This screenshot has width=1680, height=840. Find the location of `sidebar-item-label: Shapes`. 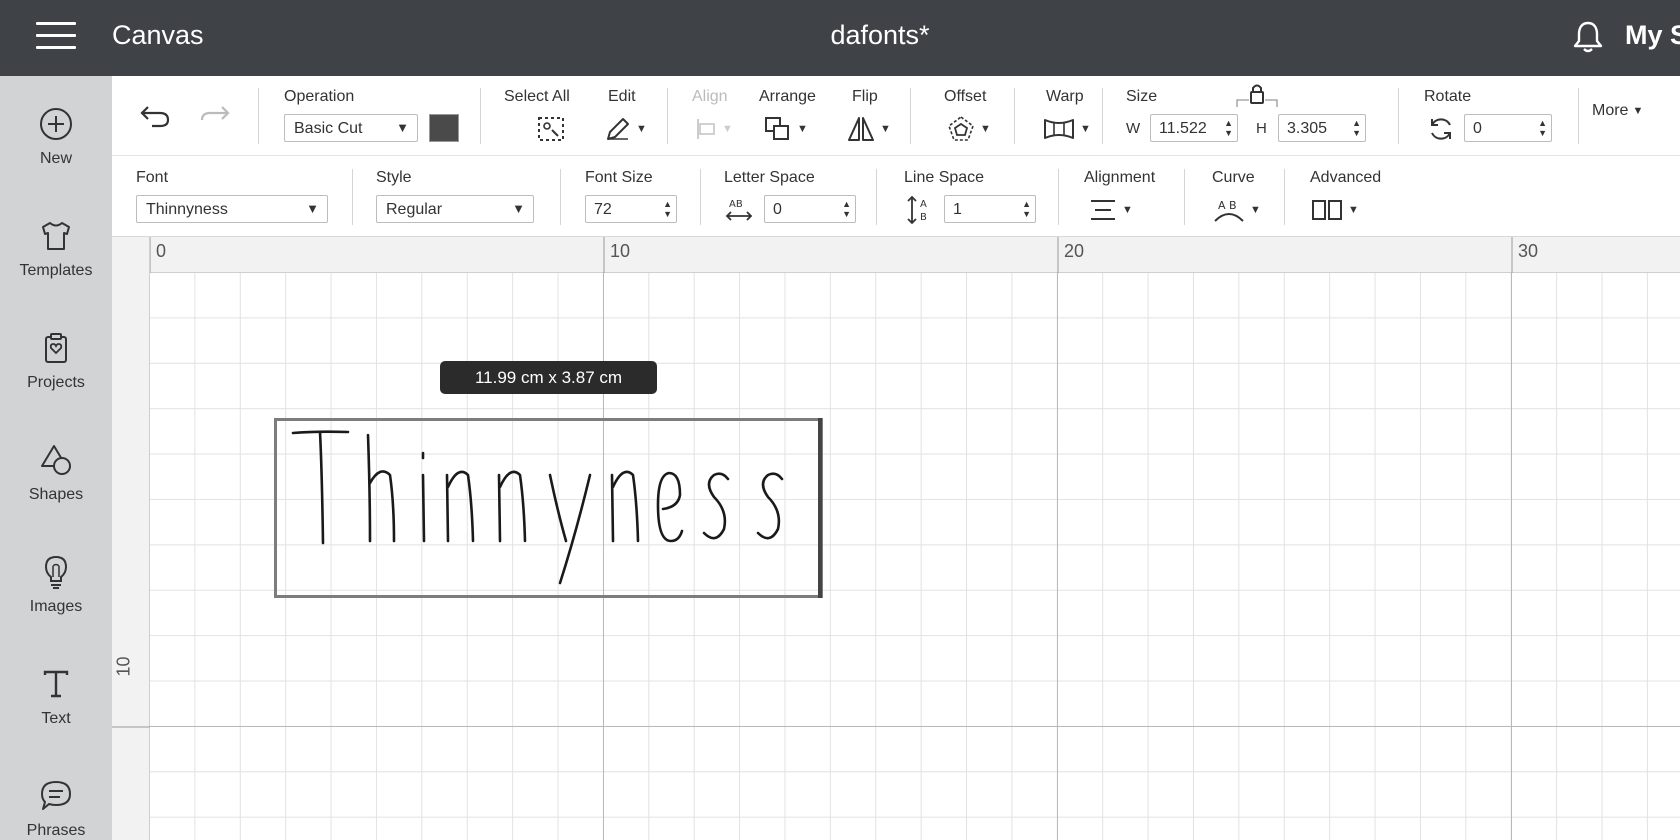

sidebar-item-label: Shapes is located at coordinates (56, 494).